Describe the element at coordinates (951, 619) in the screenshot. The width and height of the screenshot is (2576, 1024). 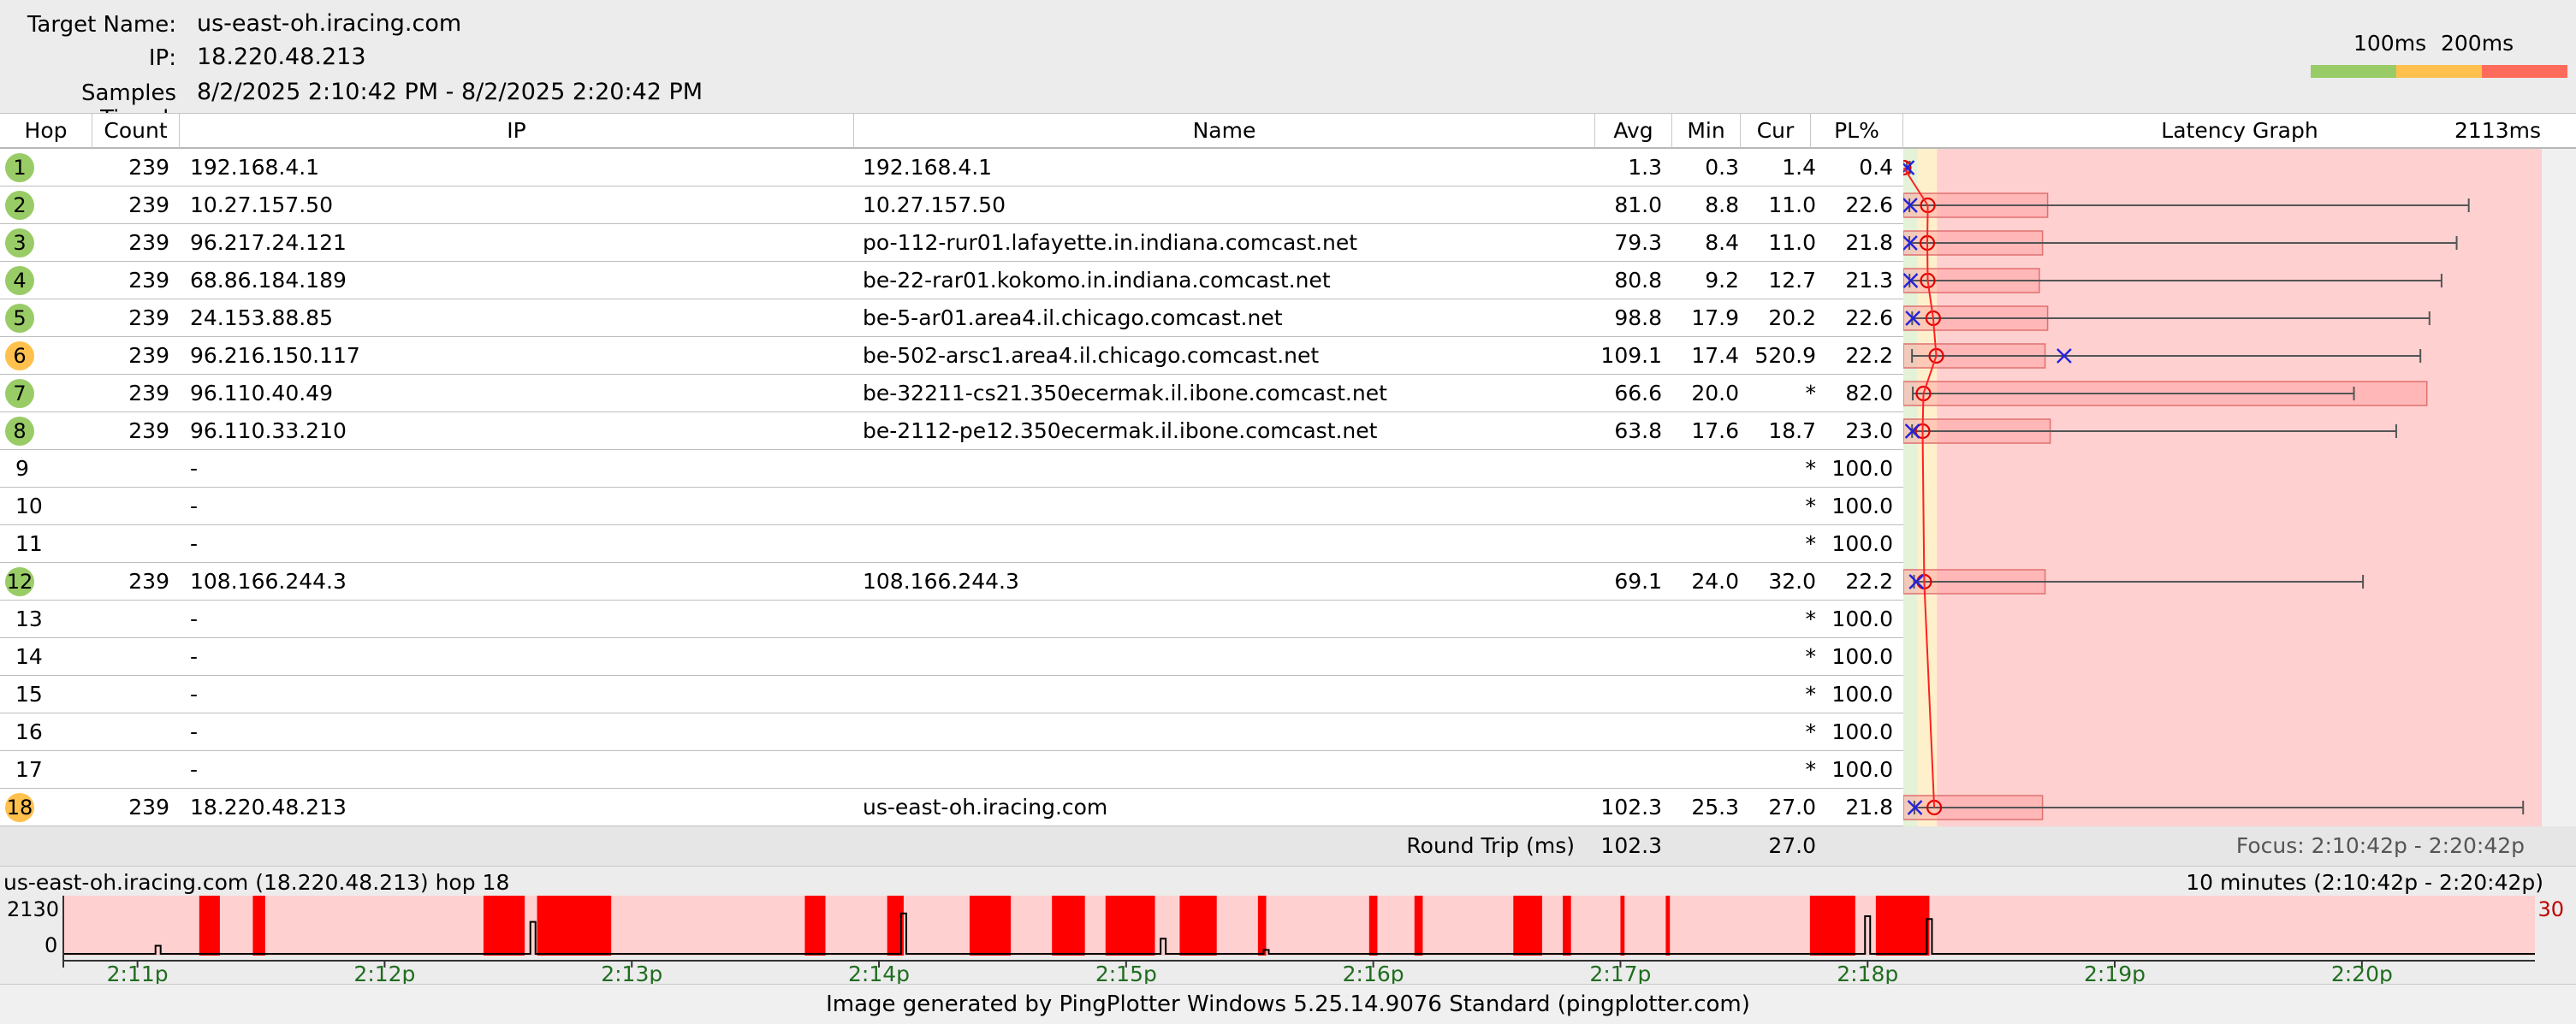
I see `table-row: 13 - * 100.0` at that location.